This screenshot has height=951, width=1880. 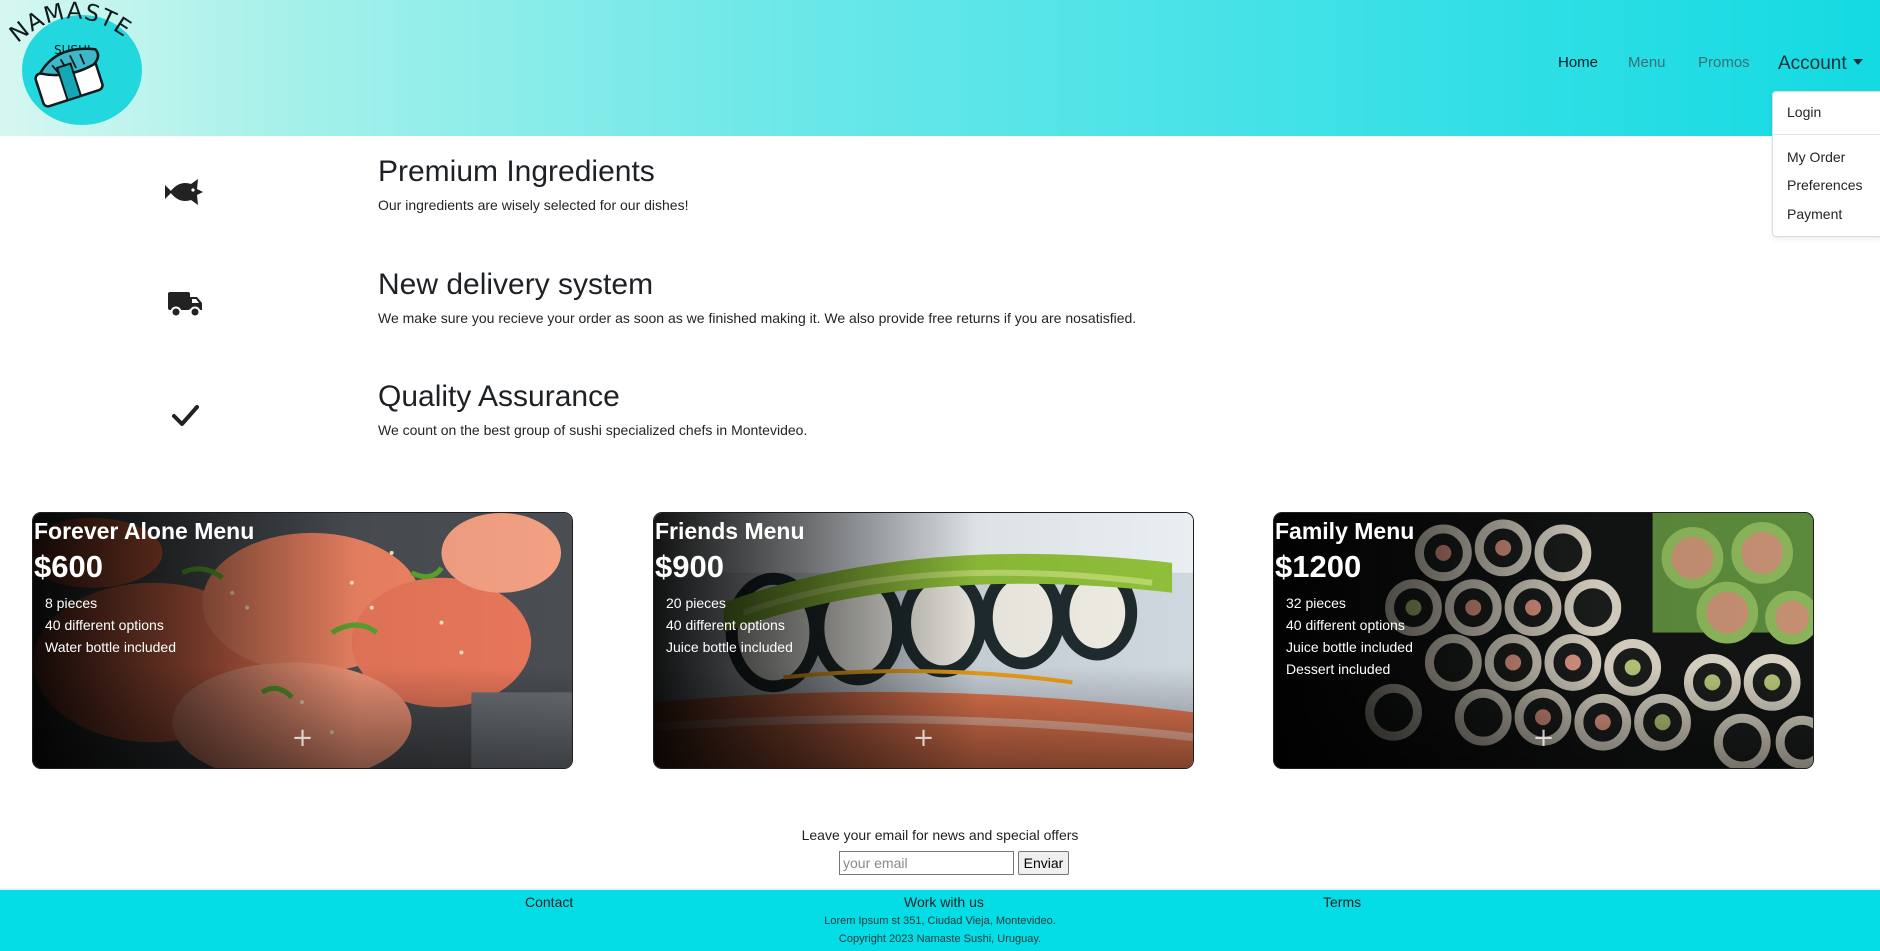 What do you see at coordinates (940, 939) in the screenshot?
I see `footer-copyright: Copyright 2023 Namaste Sushi, Uruguay.` at bounding box center [940, 939].